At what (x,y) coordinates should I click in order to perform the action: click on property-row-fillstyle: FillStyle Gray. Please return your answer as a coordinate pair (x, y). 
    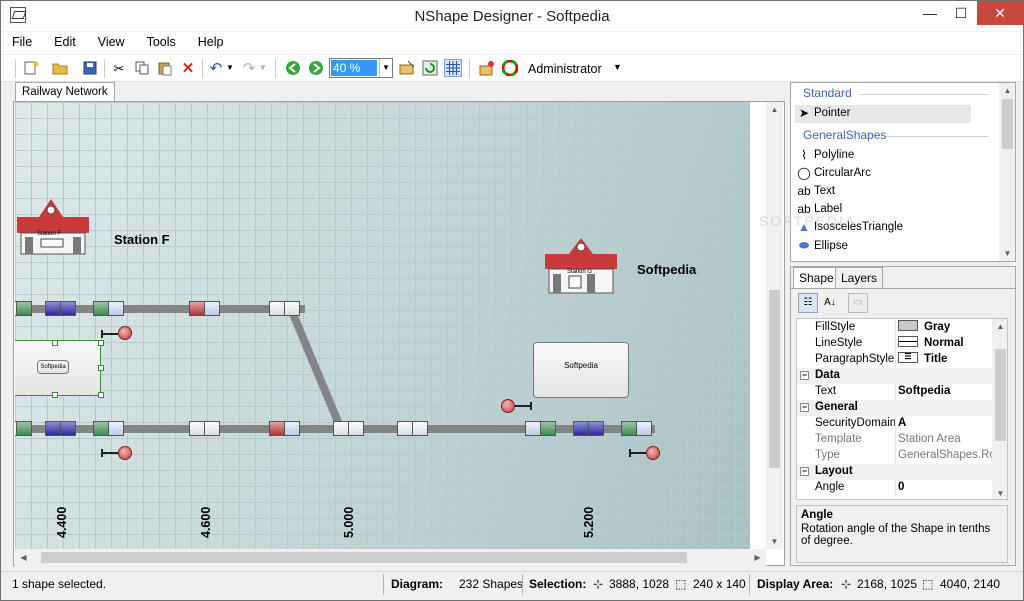
    Looking at the image, I should click on (895, 328).